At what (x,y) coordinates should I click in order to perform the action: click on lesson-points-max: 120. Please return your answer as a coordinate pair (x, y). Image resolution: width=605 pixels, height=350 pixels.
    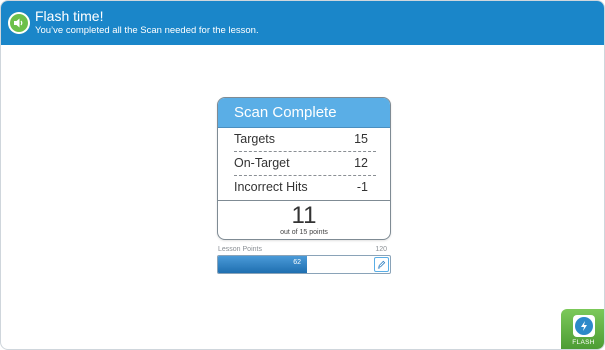
    Looking at the image, I should click on (381, 249).